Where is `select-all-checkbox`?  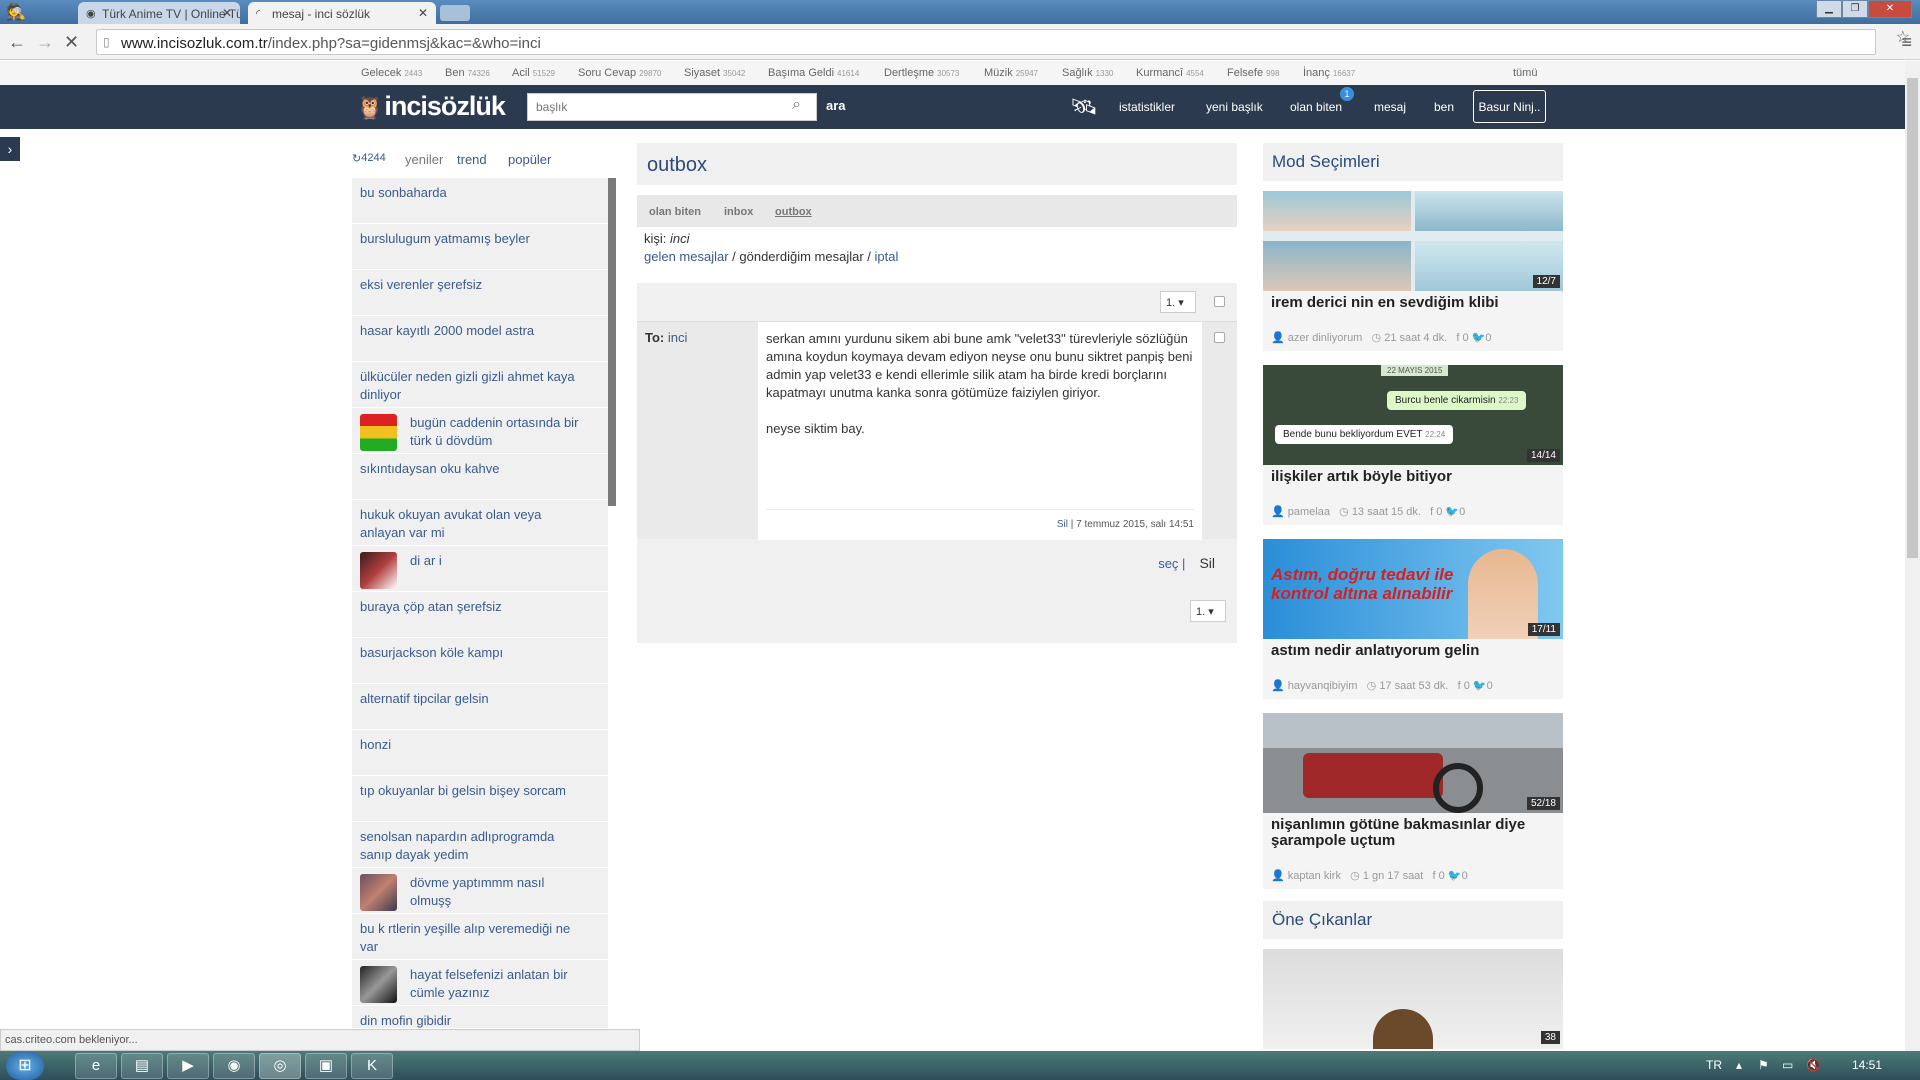 select-all-checkbox is located at coordinates (1219, 301).